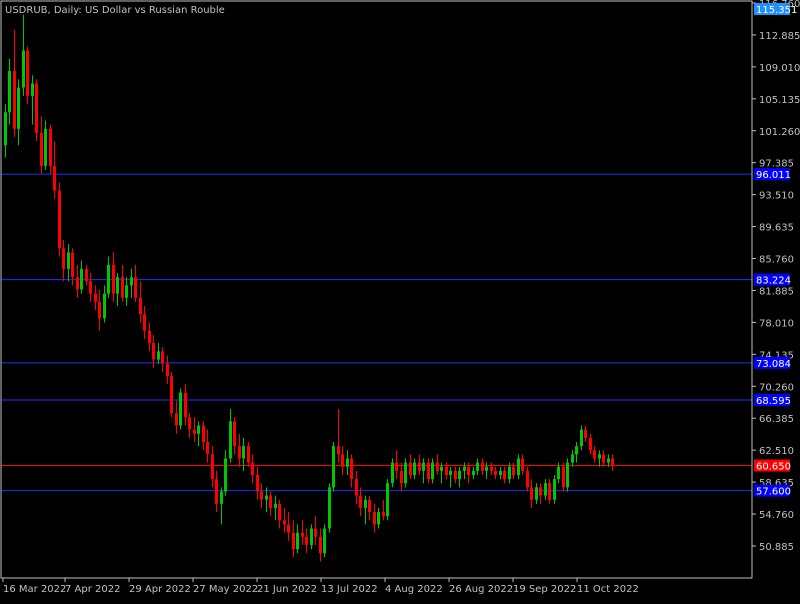 The image size is (800, 604). Describe the element at coordinates (776, 419) in the screenshot. I see `y-tick-label: 66.385` at that location.